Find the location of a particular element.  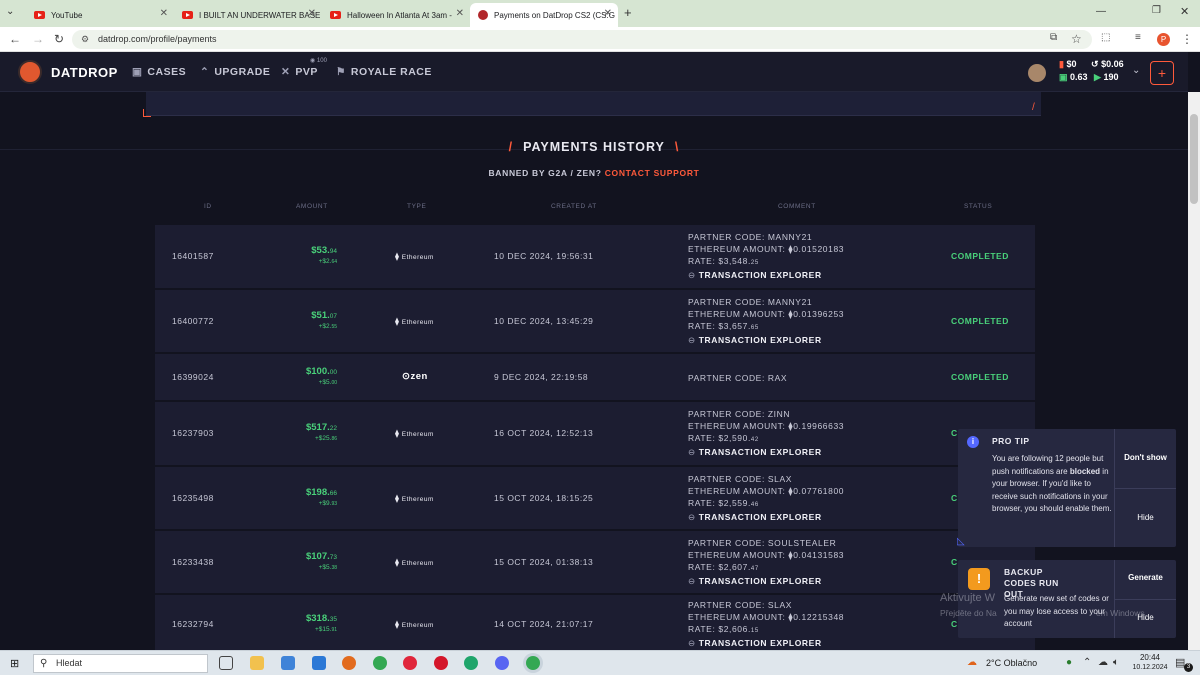

taskbar-search: ⚲ Hledat is located at coordinates (120, 663).